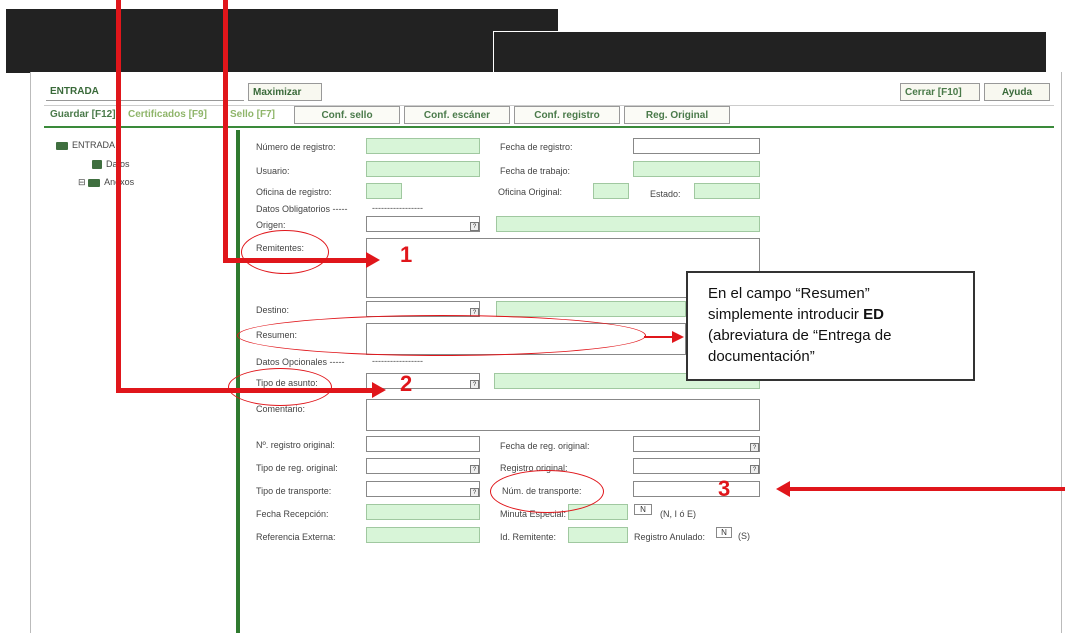 This screenshot has height=633, width=1065. I want to click on fecha-reg-original-calendar-icon: ?, so click(754, 447).